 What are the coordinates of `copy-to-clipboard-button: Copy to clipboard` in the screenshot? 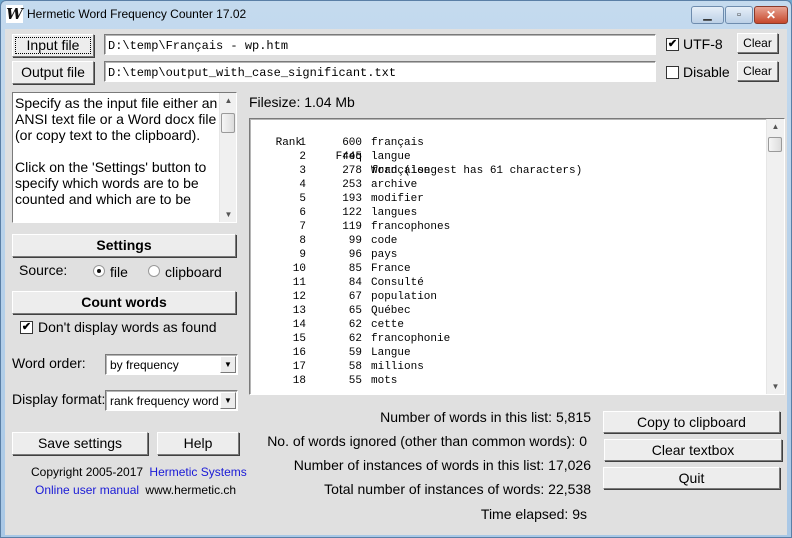 It's located at (691, 422).